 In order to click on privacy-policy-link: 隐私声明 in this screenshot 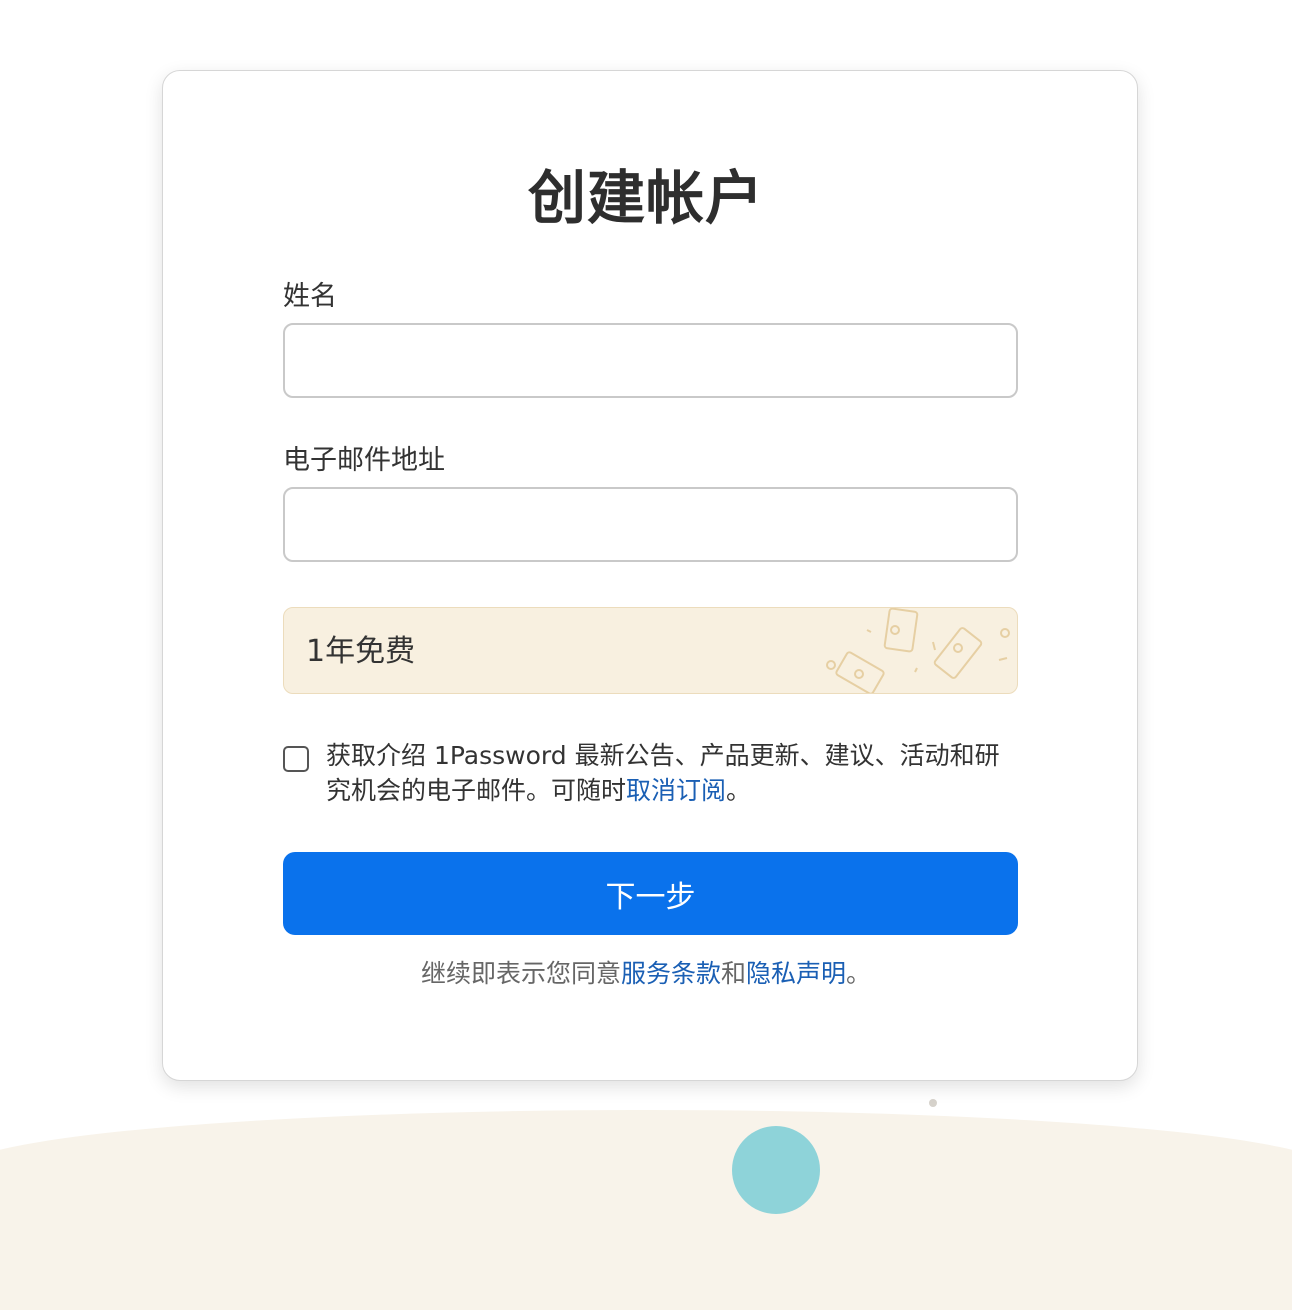, I will do `click(796, 973)`.